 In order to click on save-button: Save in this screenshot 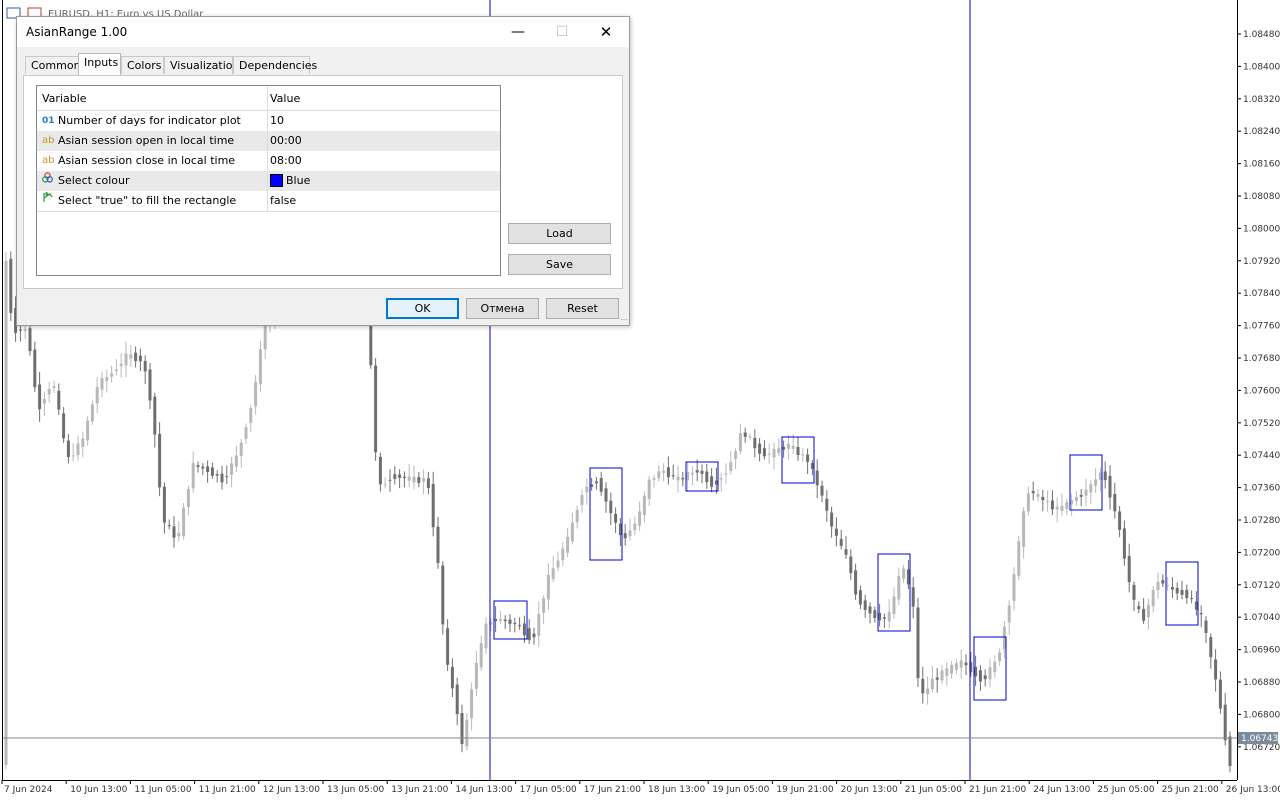, I will do `click(559, 264)`.